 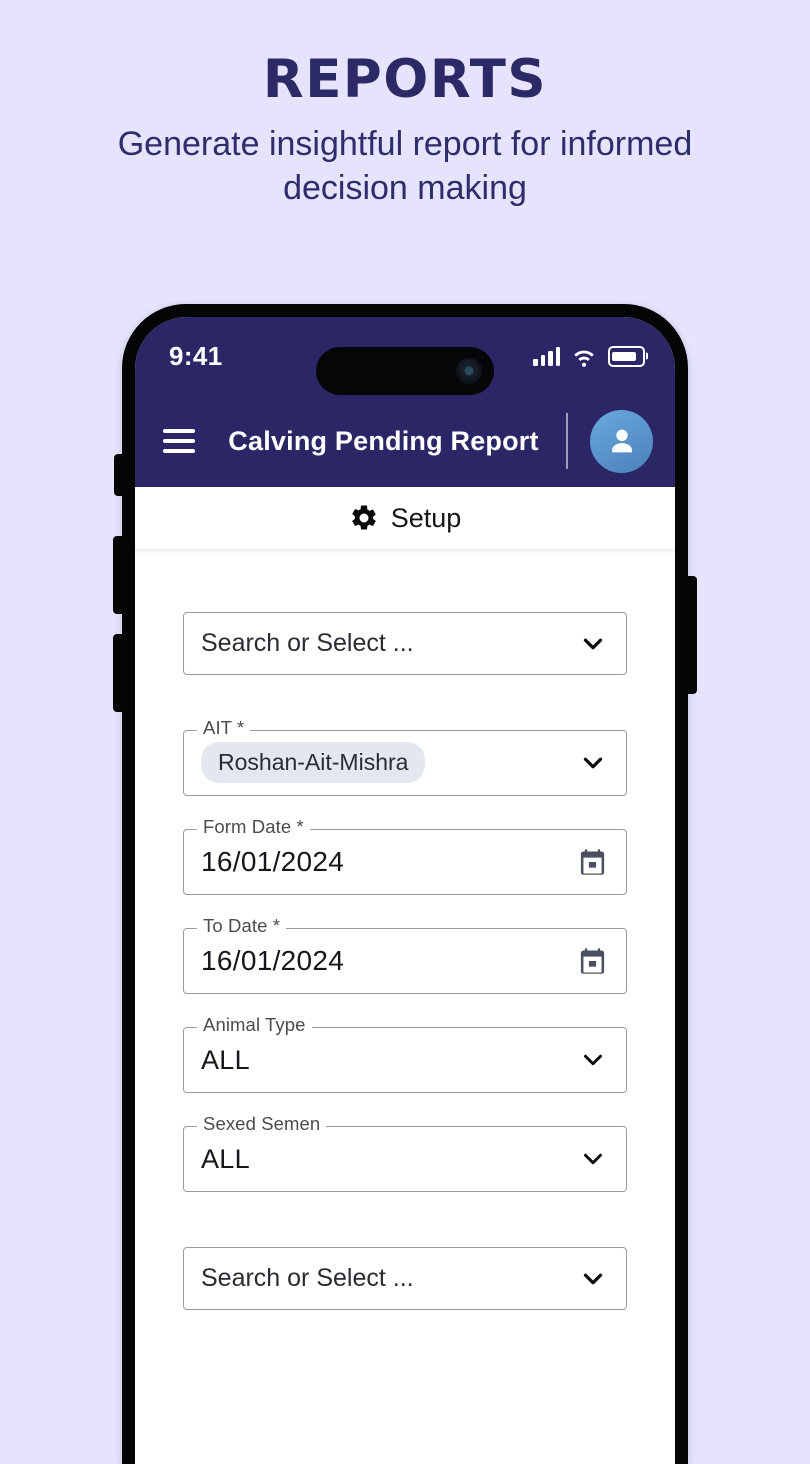 I want to click on status-bar-icons, so click(x=589, y=356).